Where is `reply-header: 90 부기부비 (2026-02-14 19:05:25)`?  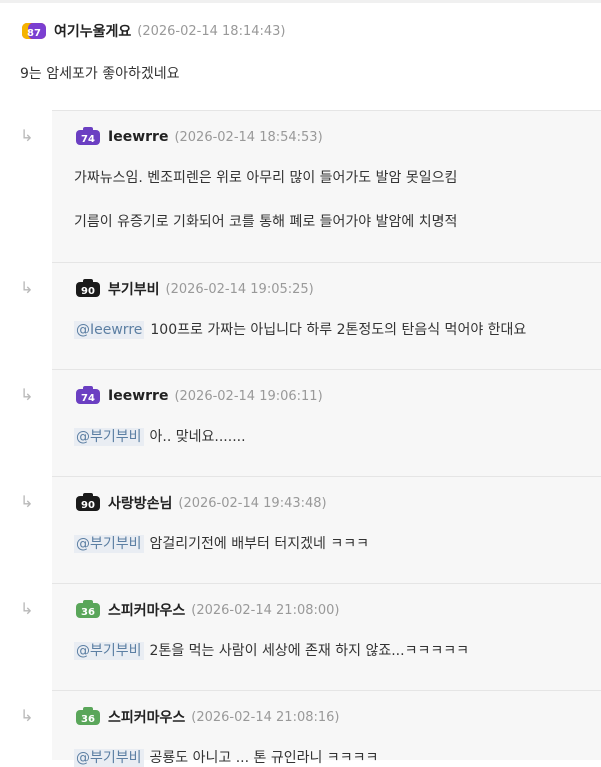
reply-header: 90 부기부비 (2026-02-14 19:05:25) is located at coordinates (194, 289).